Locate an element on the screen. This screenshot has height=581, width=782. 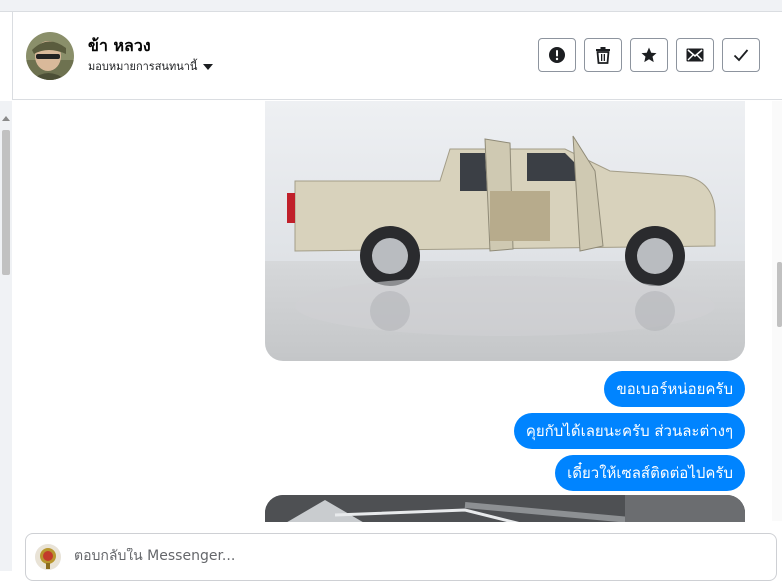
header-actions is located at coordinates (649, 55).